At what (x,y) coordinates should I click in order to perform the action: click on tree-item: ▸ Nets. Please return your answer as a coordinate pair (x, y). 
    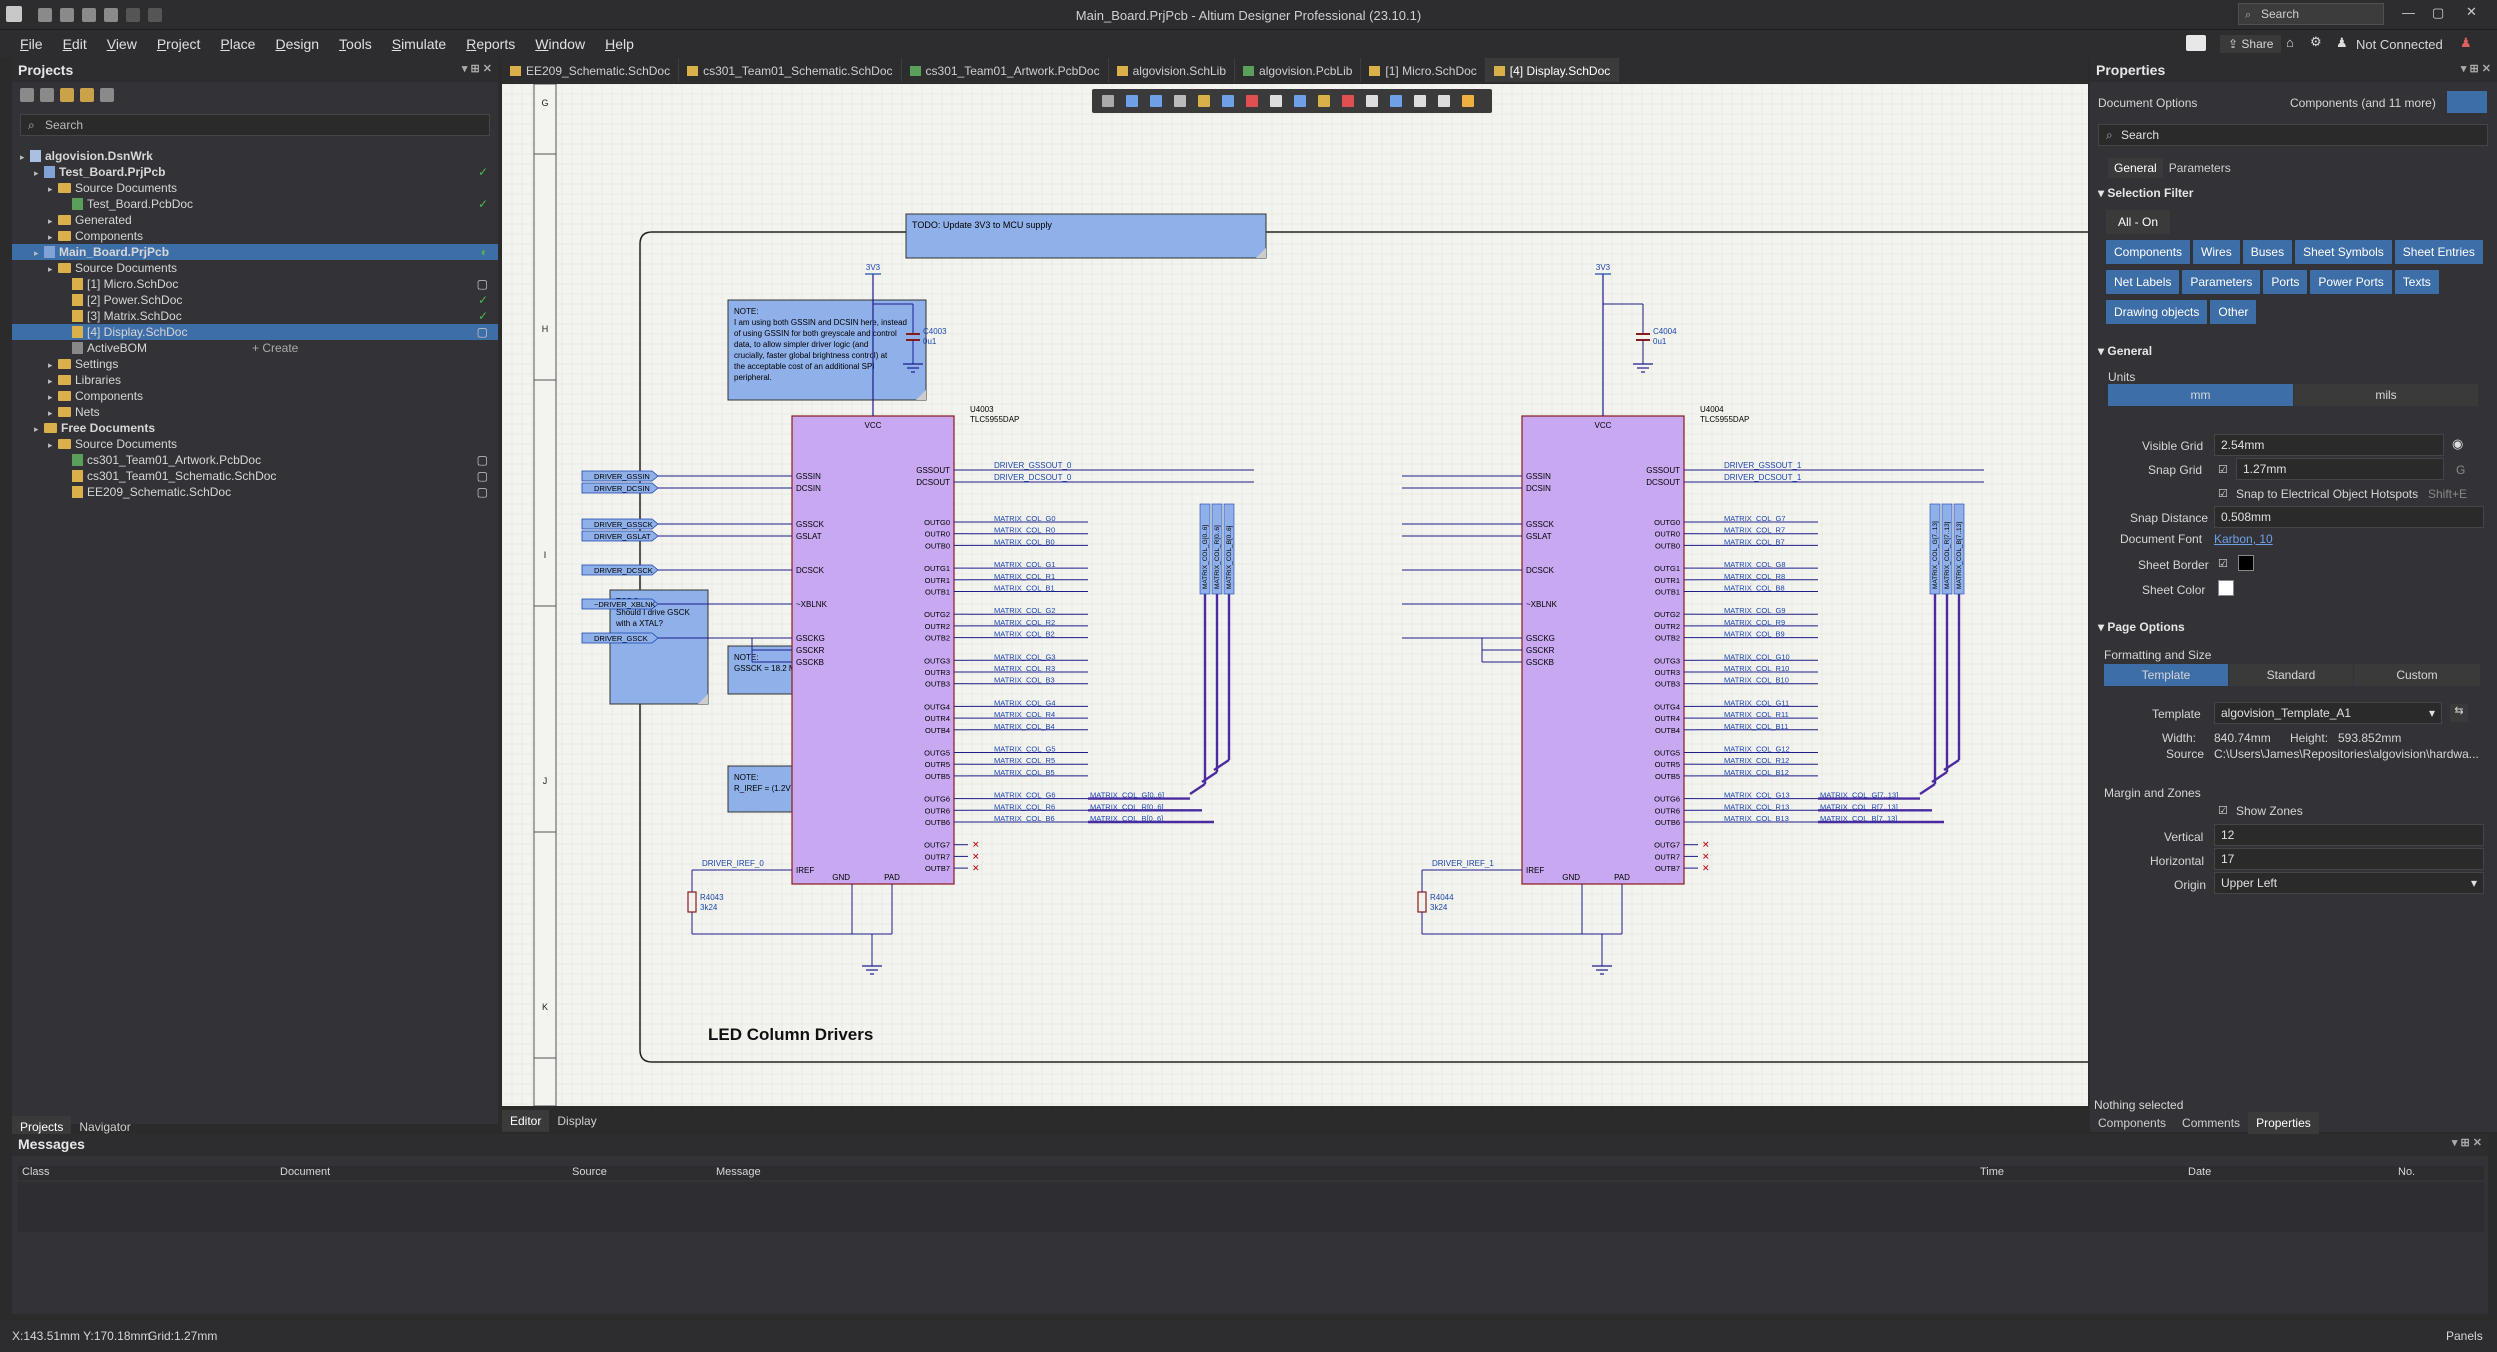
    Looking at the image, I should click on (255, 412).